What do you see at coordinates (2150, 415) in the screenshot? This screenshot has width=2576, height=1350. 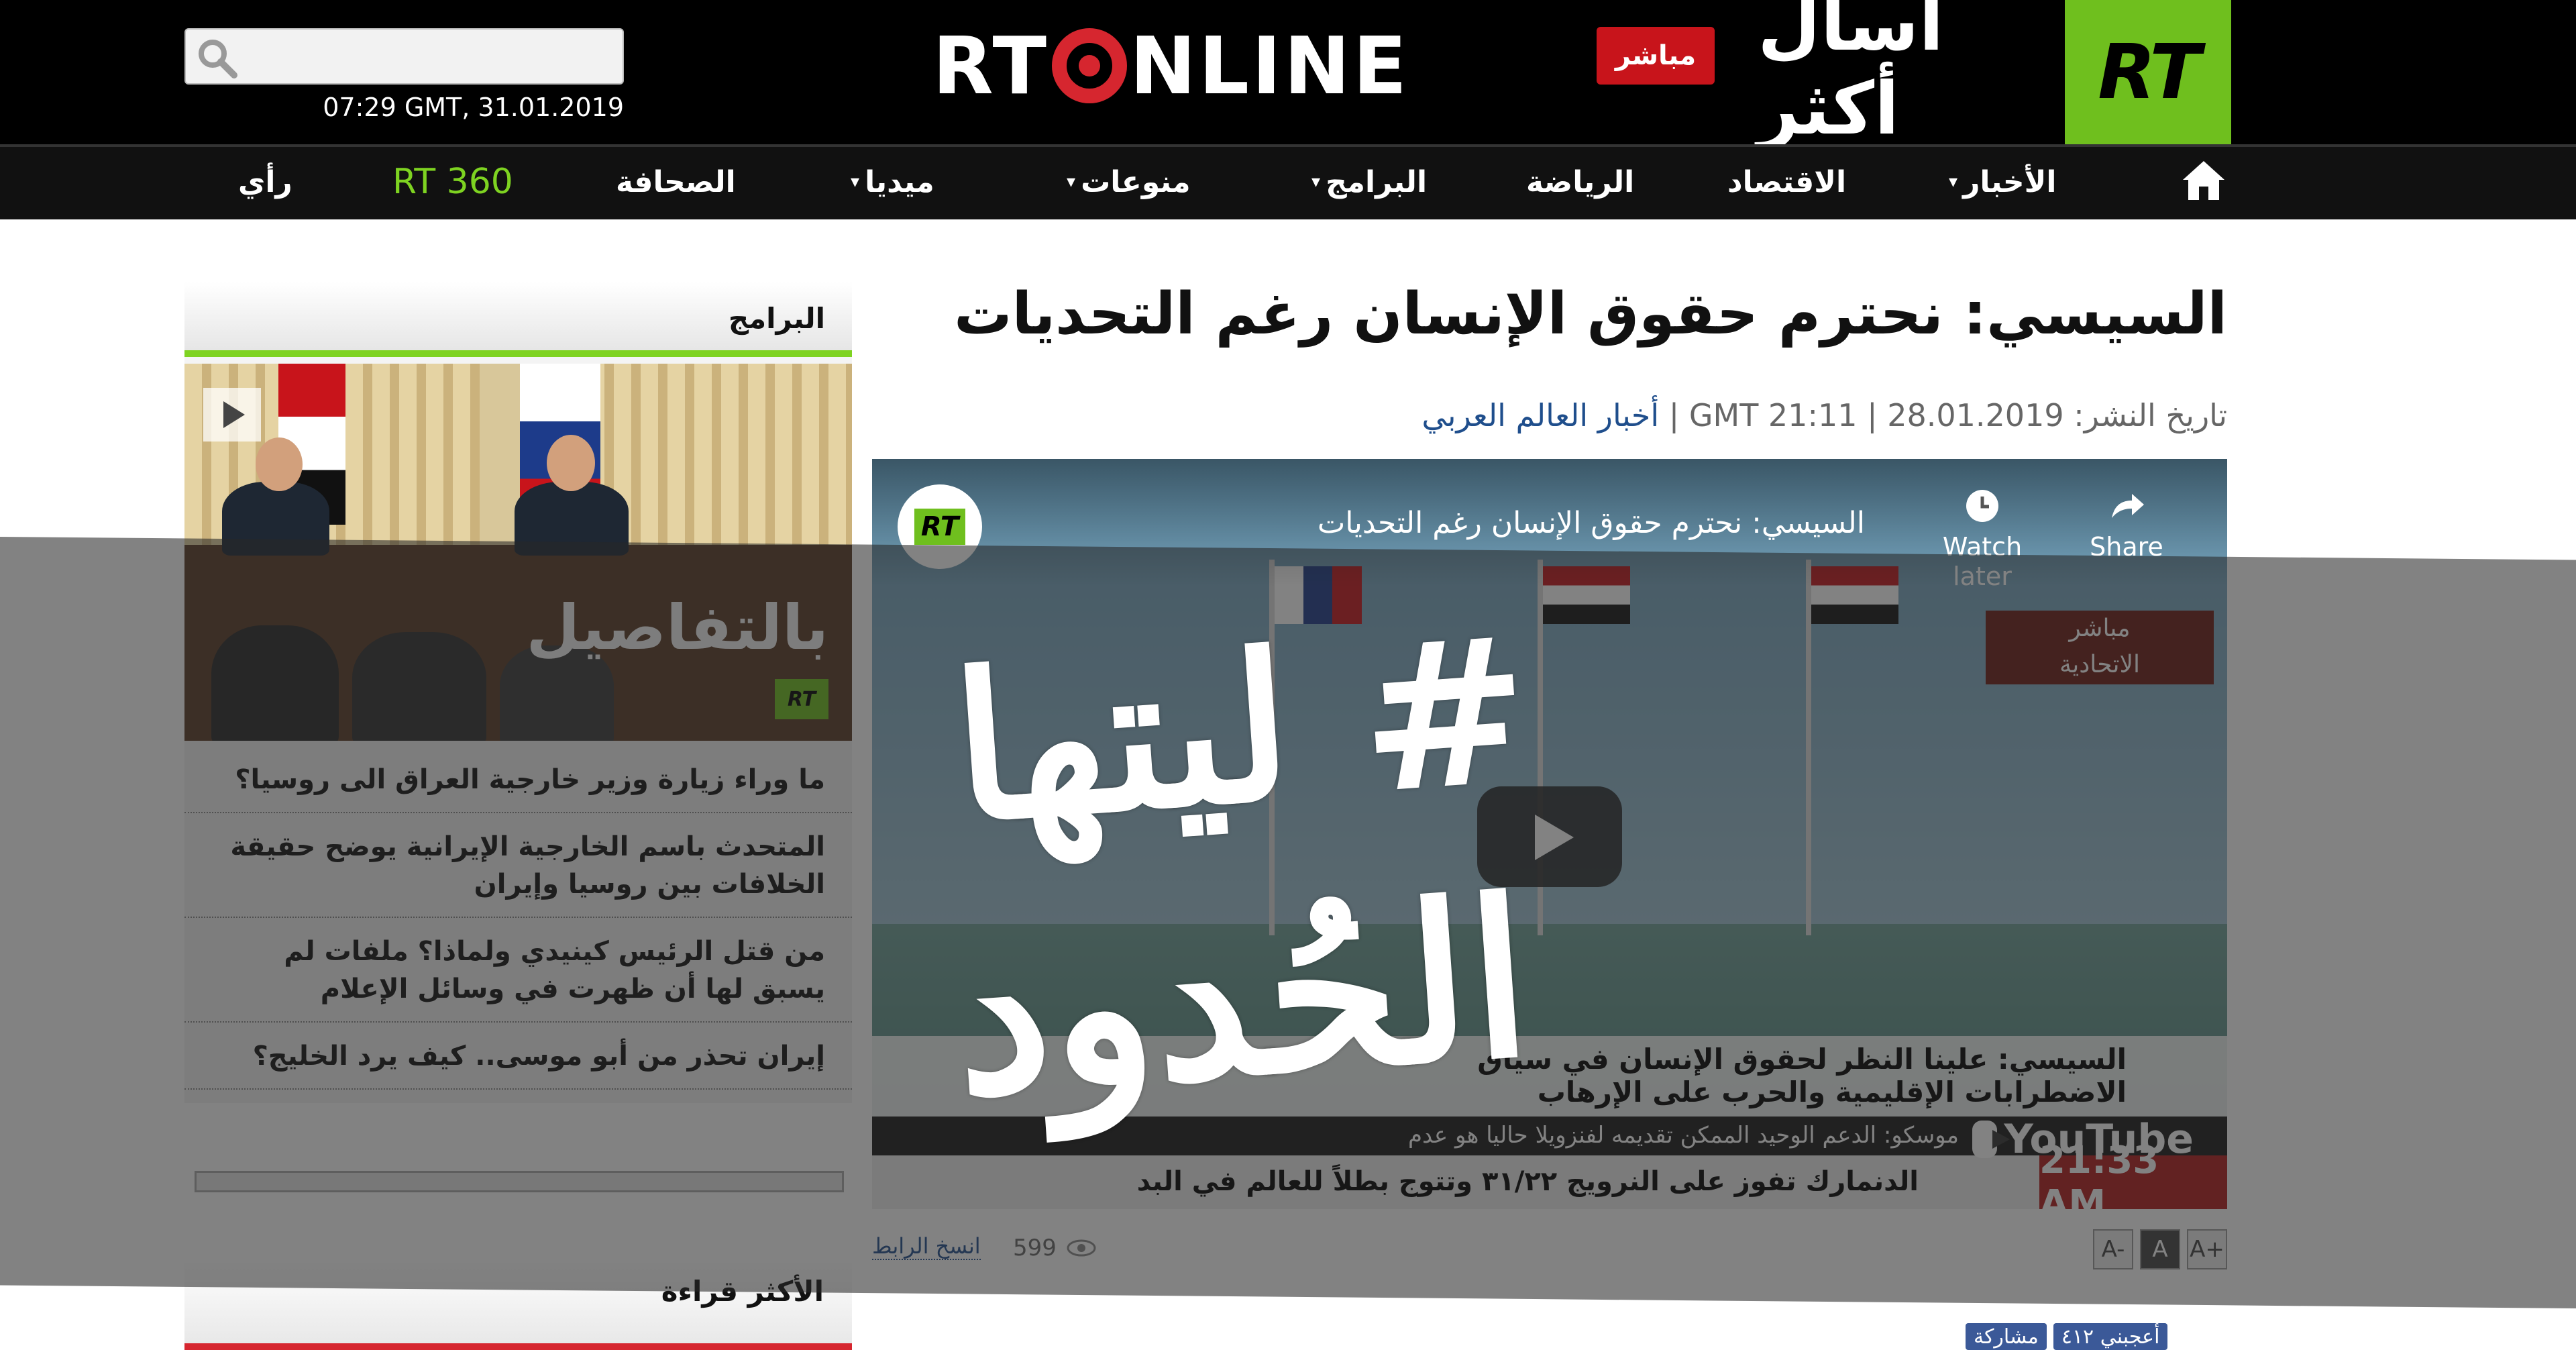 I see `published-label: تاريخ النشر:` at bounding box center [2150, 415].